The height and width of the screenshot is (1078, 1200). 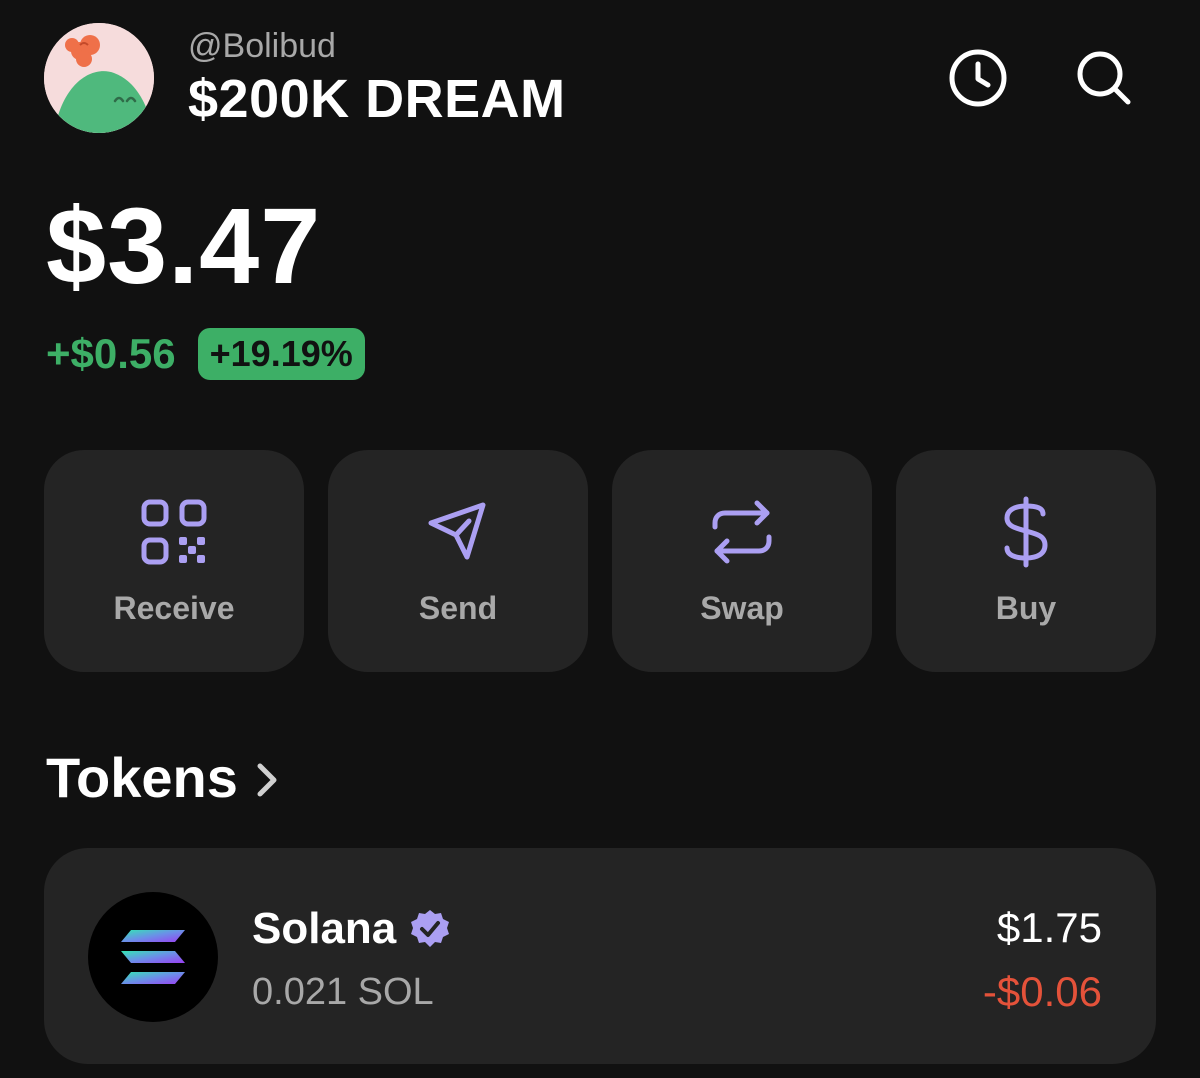 I want to click on token-value: $1.75, so click(x=1049, y=927).